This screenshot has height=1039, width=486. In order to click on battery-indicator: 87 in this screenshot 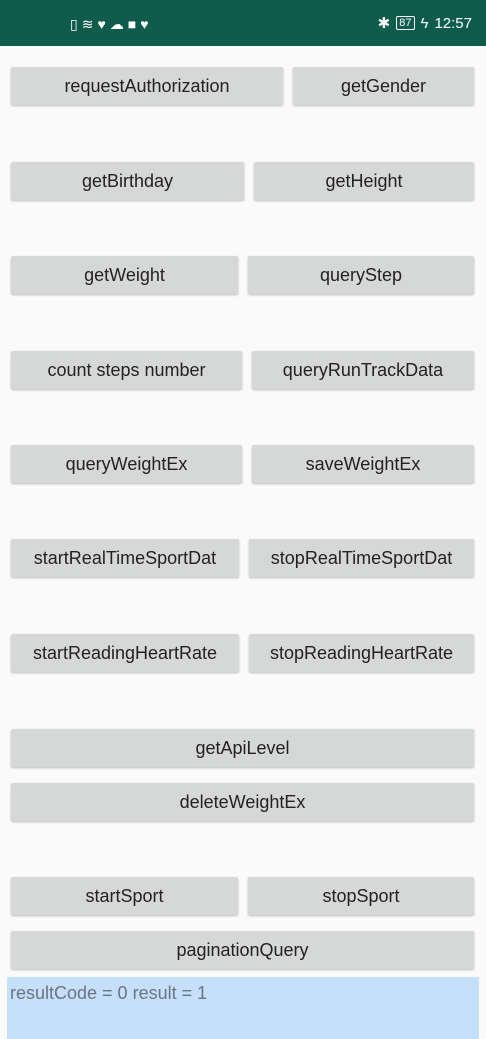, I will do `click(405, 23)`.